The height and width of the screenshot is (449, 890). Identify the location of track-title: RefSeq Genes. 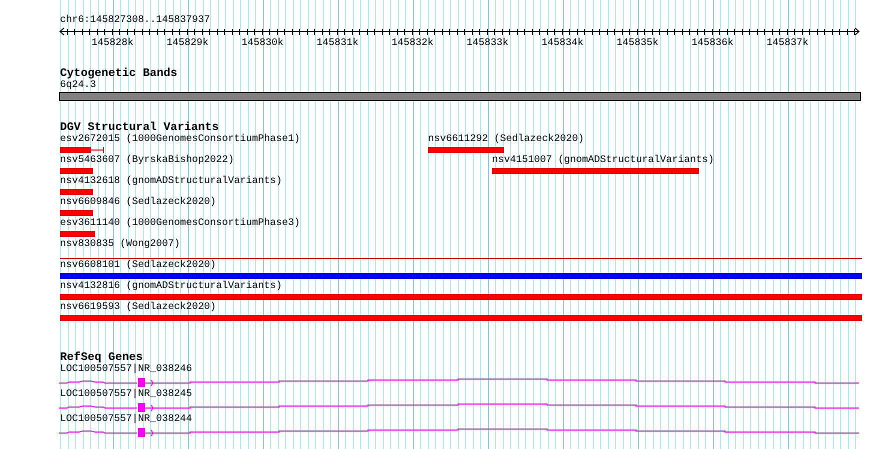
(101, 358).